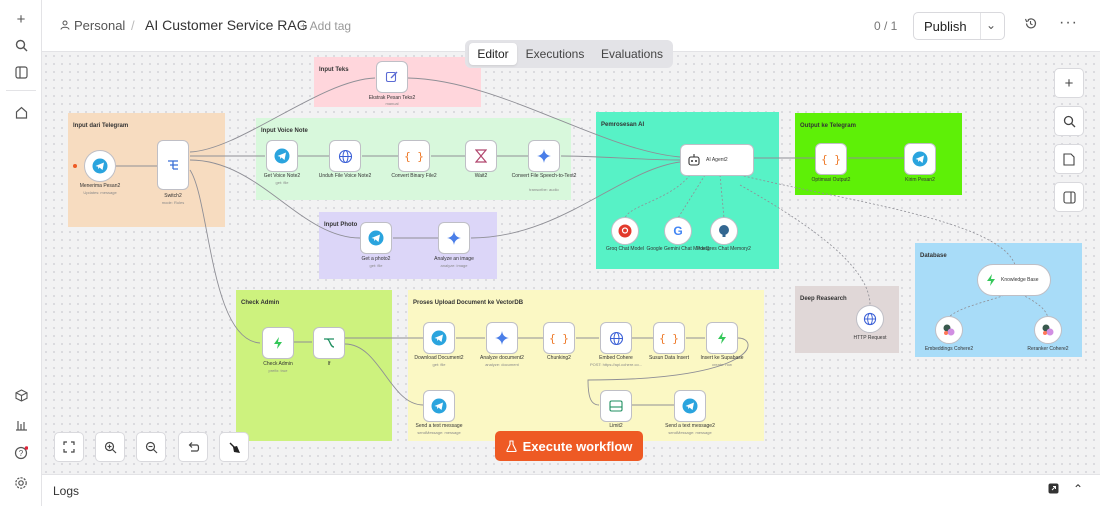 This screenshot has height=506, width=1100. Describe the element at coordinates (21, 395) in the screenshot. I see `cube-icon` at that location.